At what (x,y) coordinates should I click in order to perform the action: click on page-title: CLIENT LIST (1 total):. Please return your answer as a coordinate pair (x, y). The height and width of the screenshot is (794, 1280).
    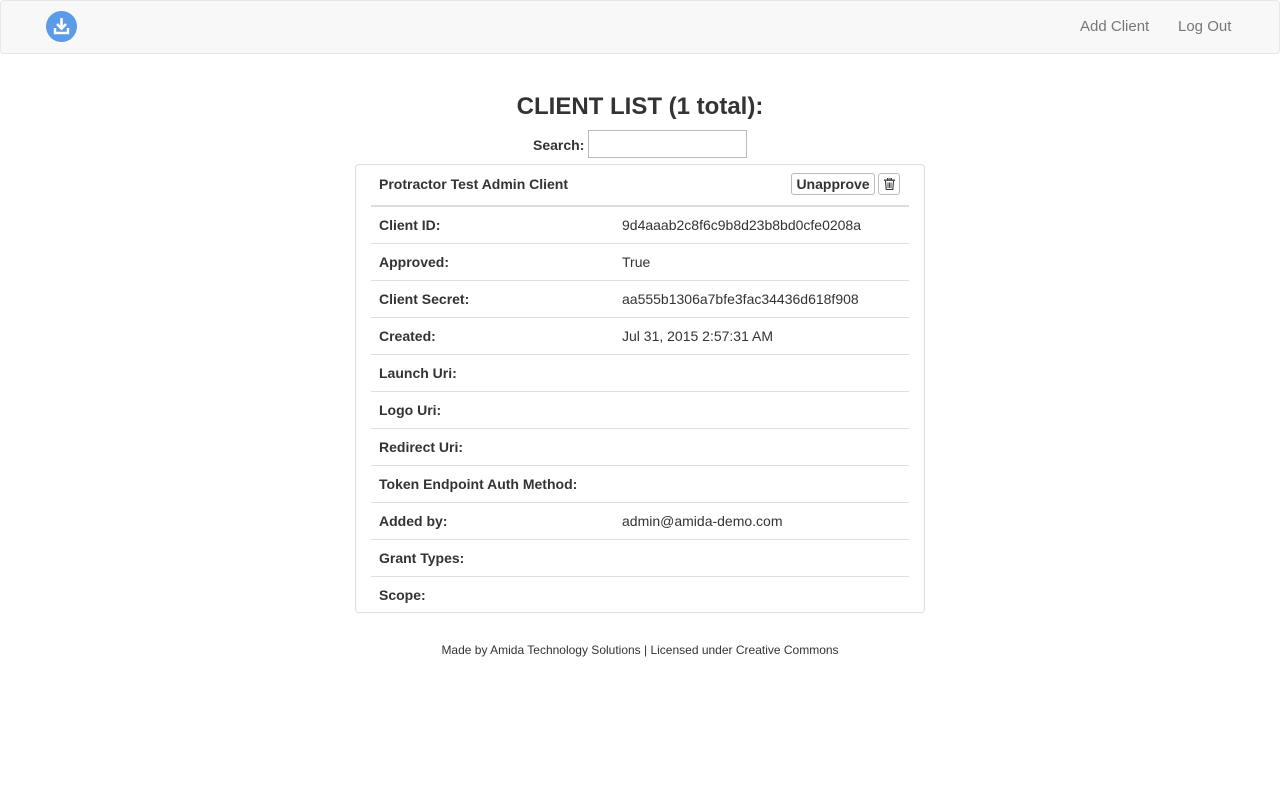
    Looking at the image, I should click on (640, 106).